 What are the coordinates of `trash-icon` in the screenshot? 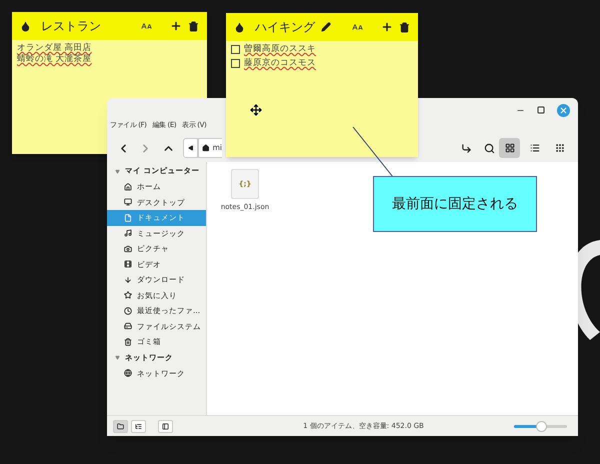 It's located at (128, 342).